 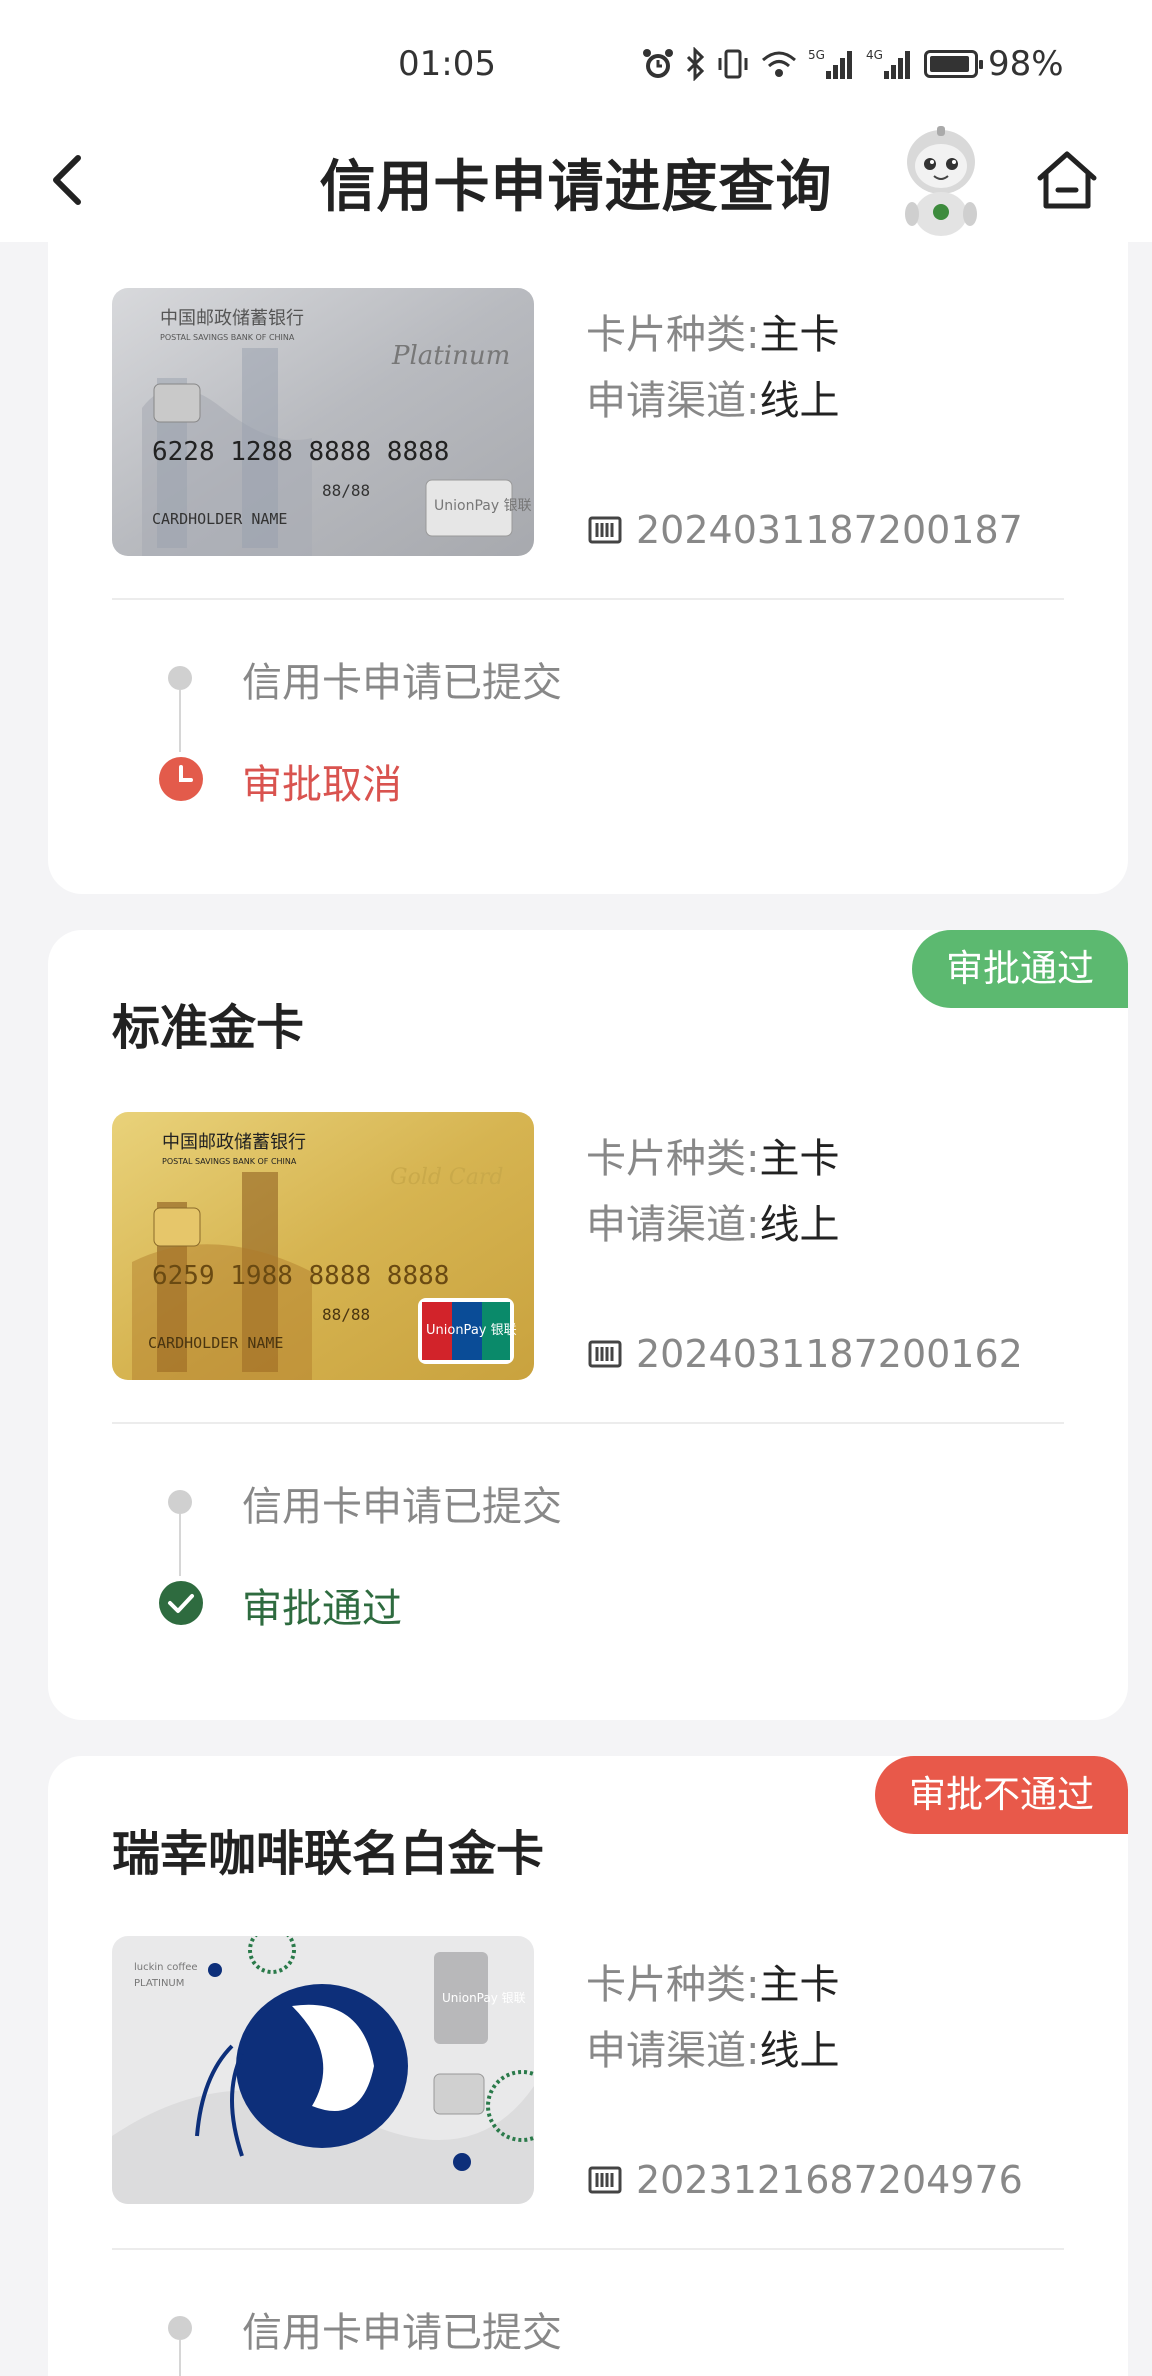 I want to click on timeline-step-approved: 审批通过, so click(x=322, y=1609).